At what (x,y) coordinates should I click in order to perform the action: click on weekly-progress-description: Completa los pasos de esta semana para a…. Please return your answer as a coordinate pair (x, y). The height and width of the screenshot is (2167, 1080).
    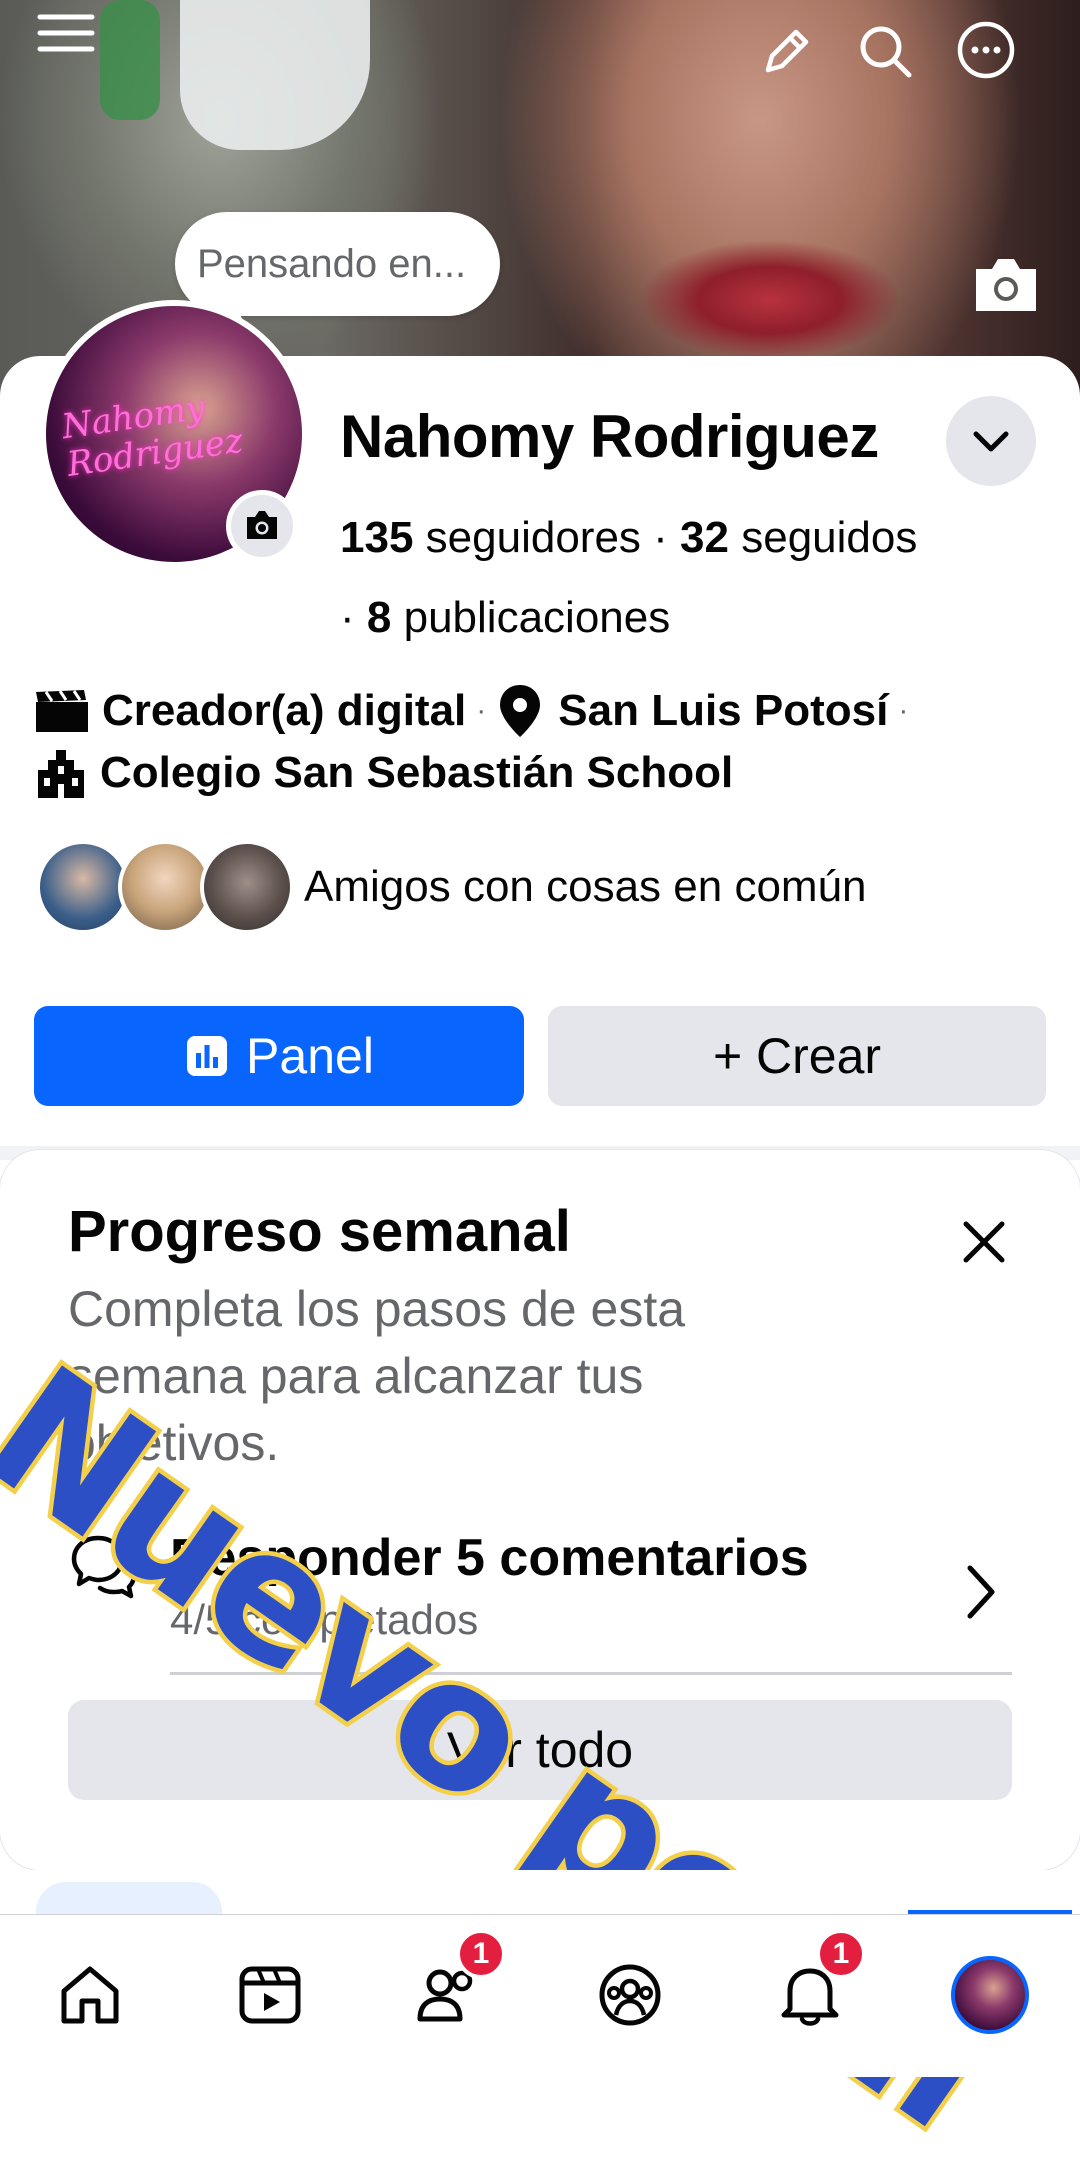
    Looking at the image, I should click on (377, 1376).